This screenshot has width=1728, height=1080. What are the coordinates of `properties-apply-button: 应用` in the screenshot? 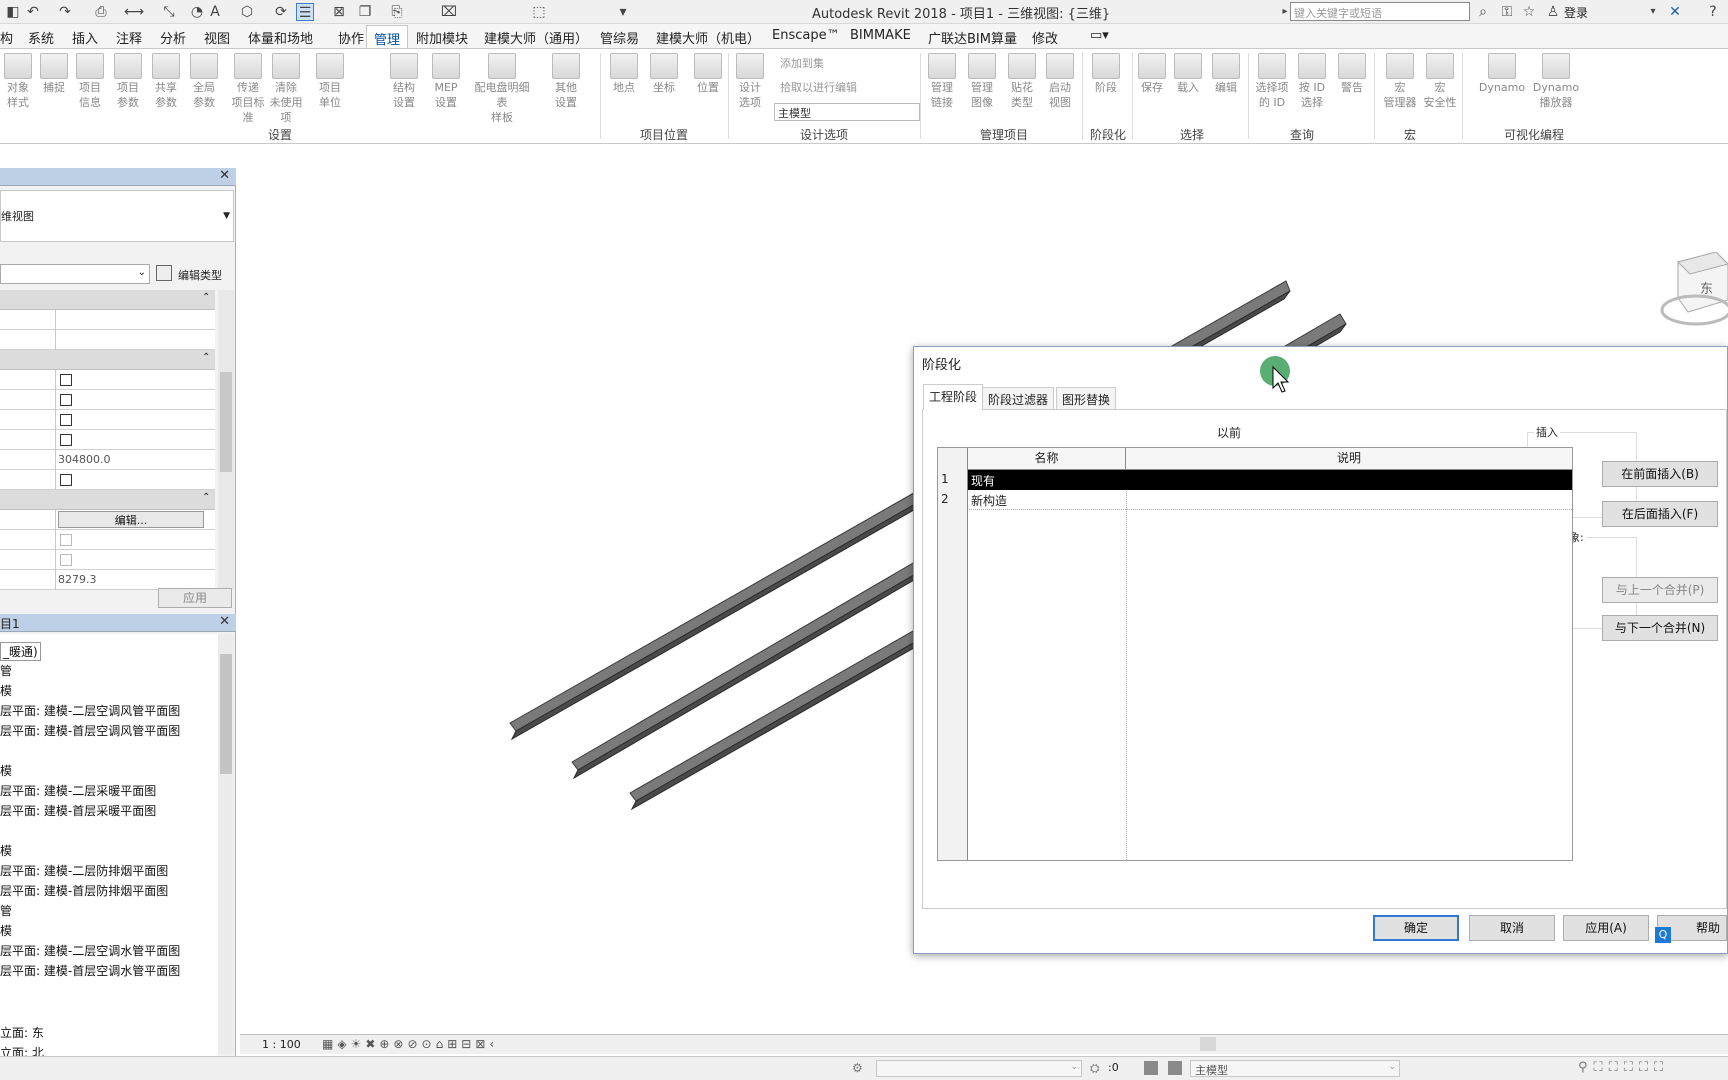 It's located at (195, 598).